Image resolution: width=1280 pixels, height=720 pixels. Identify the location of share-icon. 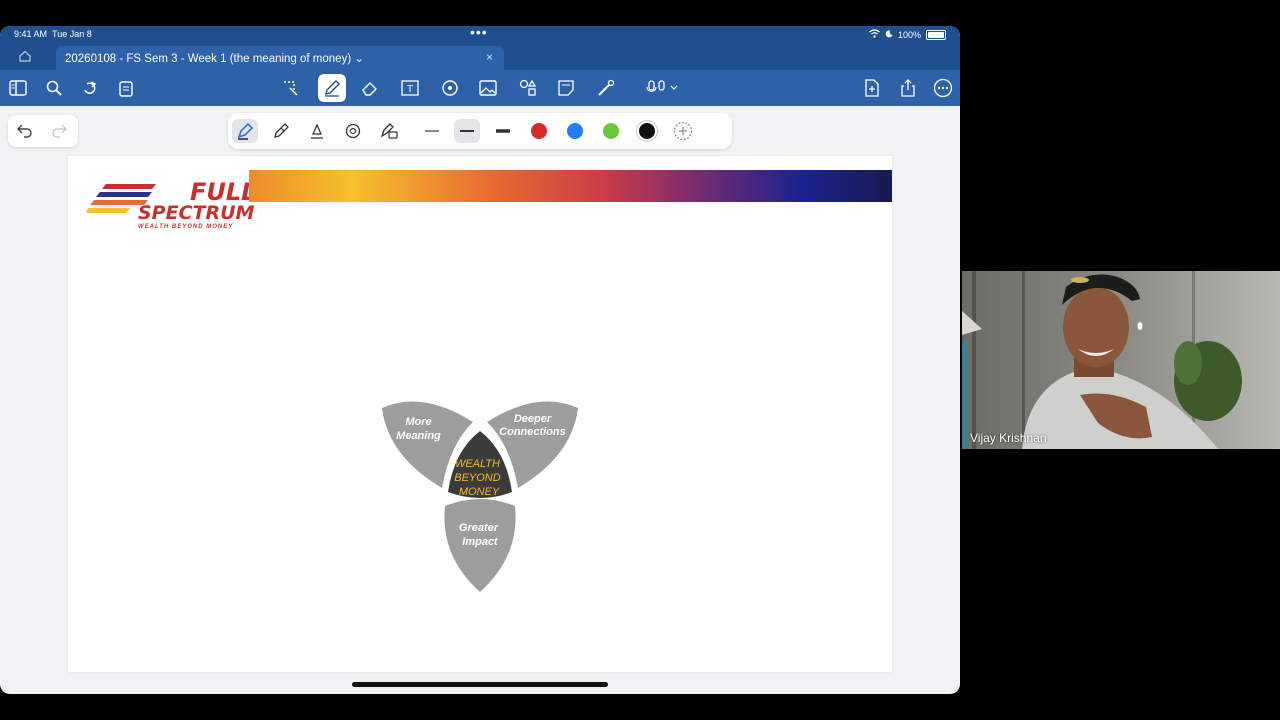
(908, 88).